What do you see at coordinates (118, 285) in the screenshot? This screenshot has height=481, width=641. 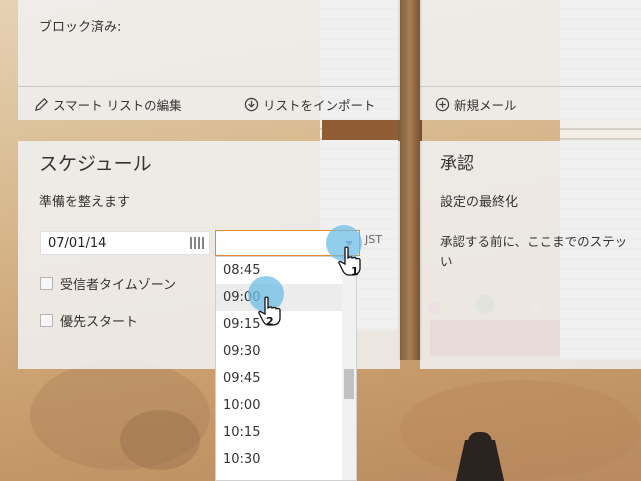 I see `recipient-timezone-label: 受信者タイムゾーン` at bounding box center [118, 285].